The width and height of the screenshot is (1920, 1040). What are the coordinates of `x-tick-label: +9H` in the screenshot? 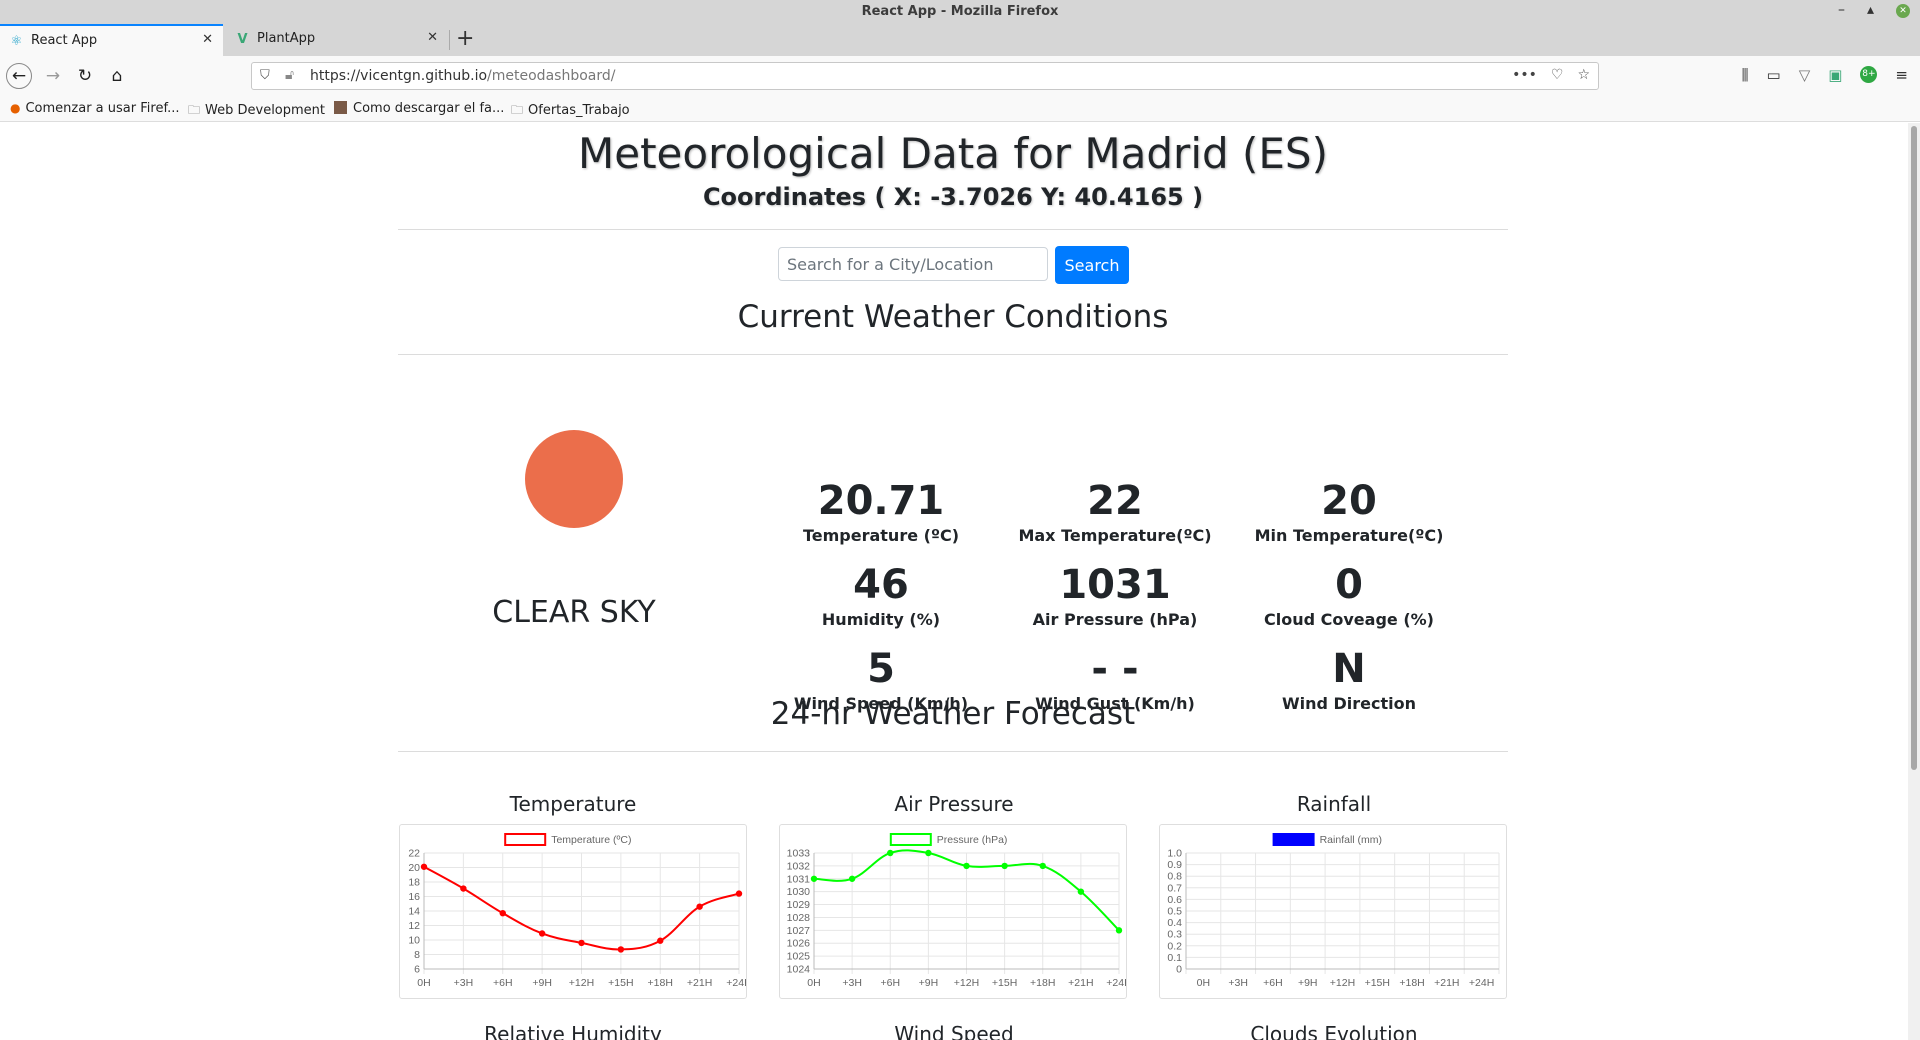 It's located at (929, 983).